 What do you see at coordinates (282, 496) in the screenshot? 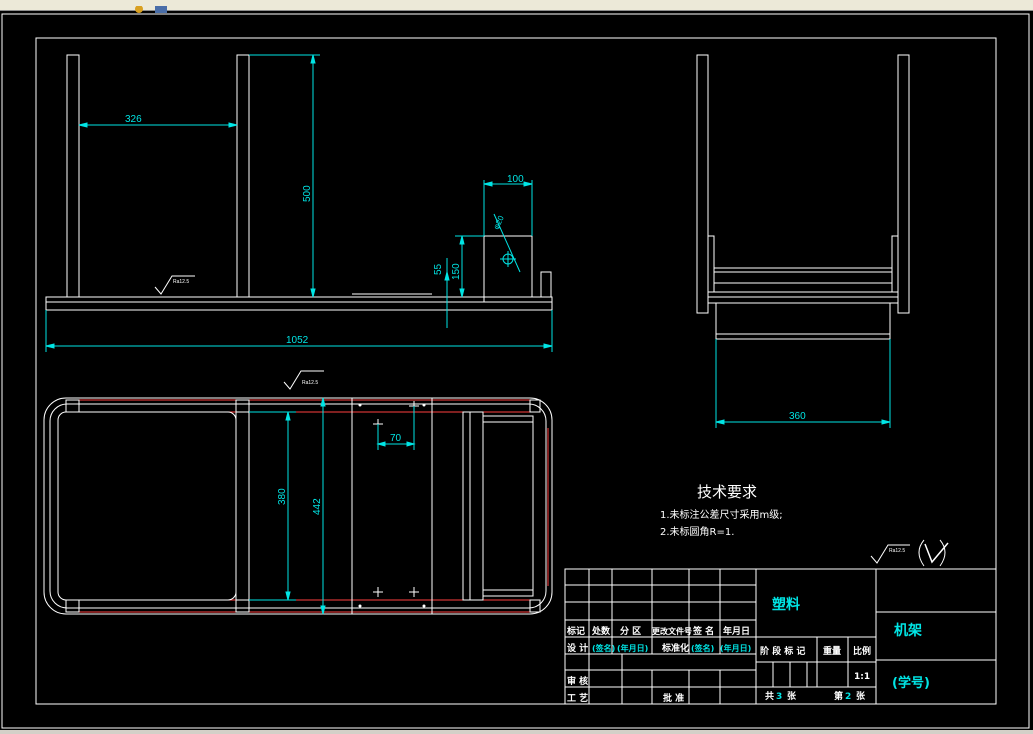
I see `dim-380: 380` at bounding box center [282, 496].